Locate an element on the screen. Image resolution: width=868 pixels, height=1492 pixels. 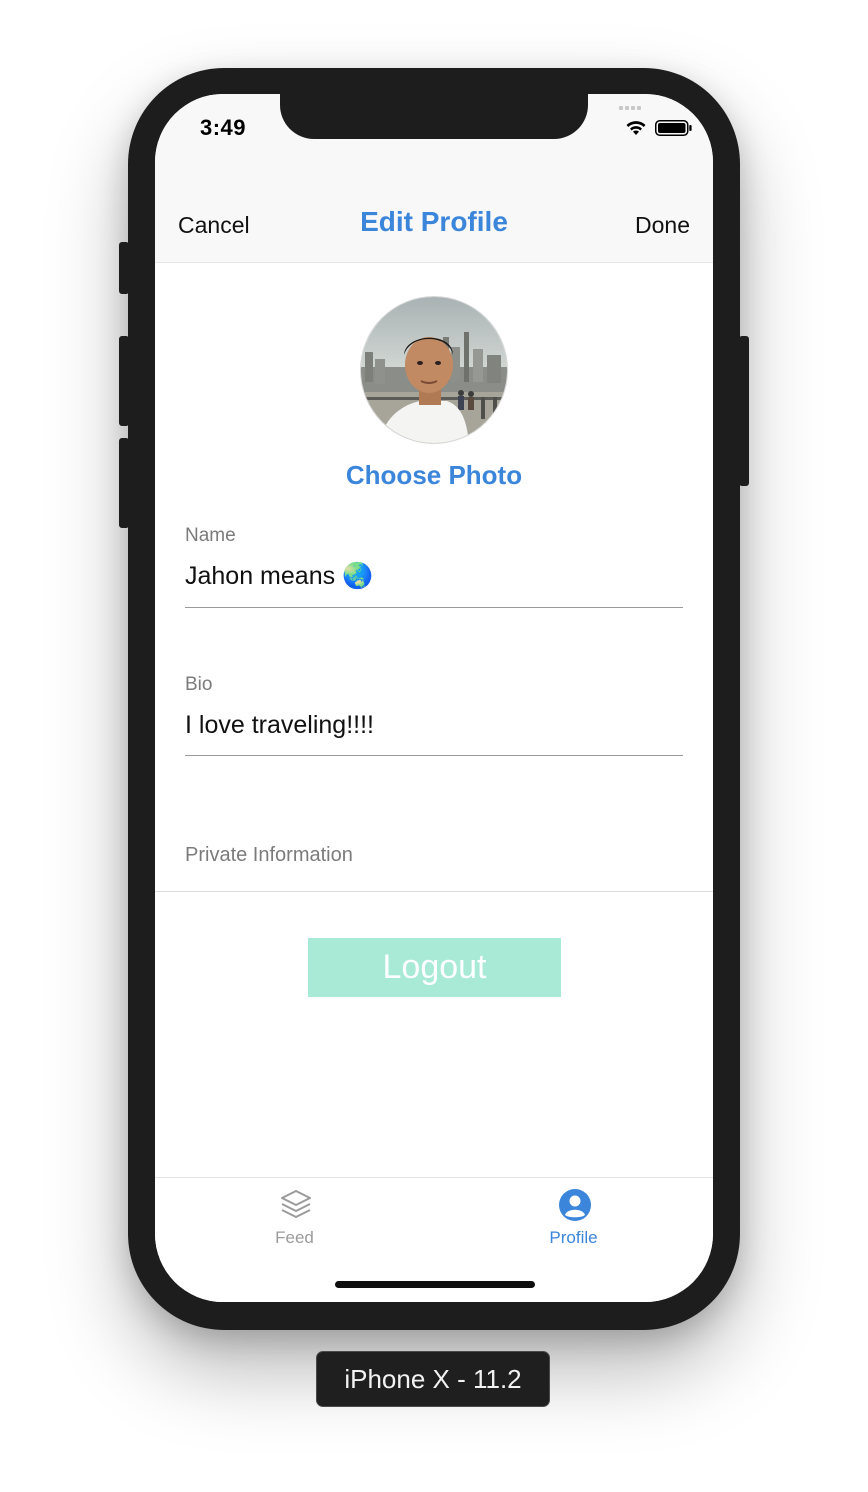
tab-feed: Feed is located at coordinates (294, 1218).